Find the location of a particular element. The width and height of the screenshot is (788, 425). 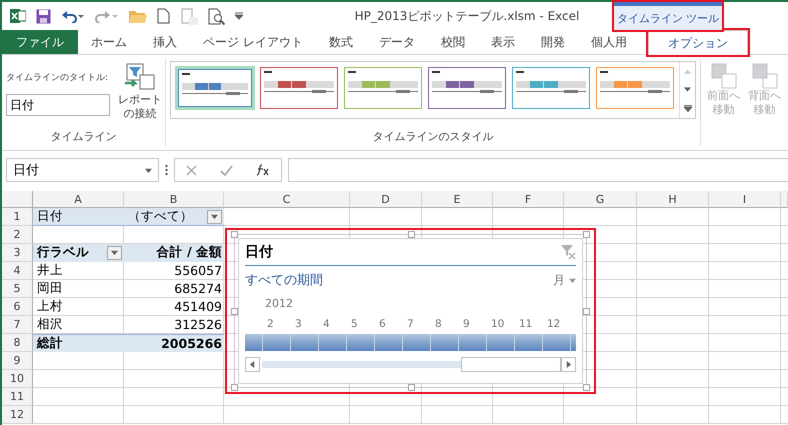

row-header: 5 is located at coordinates (17, 289).